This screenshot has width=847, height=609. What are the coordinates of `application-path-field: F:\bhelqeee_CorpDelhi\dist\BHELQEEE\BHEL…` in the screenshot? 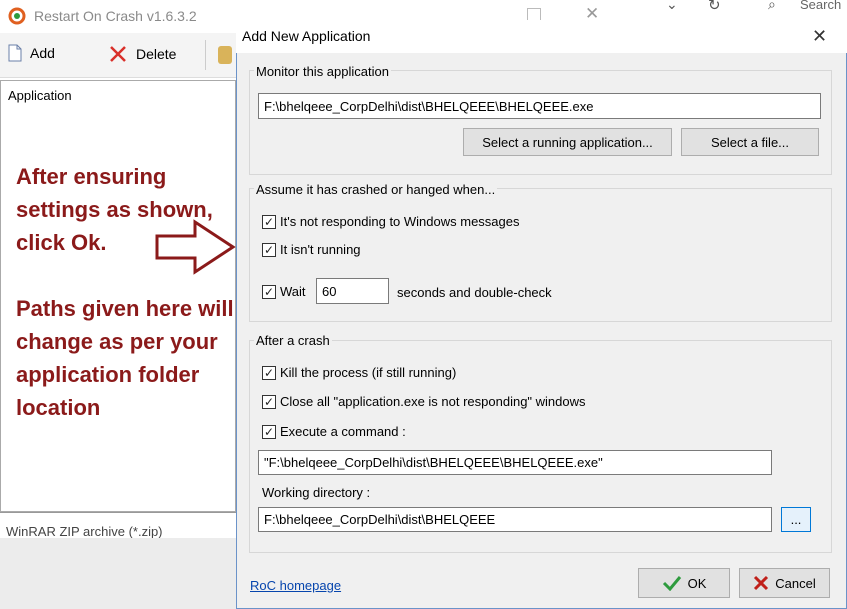 It's located at (539, 106).